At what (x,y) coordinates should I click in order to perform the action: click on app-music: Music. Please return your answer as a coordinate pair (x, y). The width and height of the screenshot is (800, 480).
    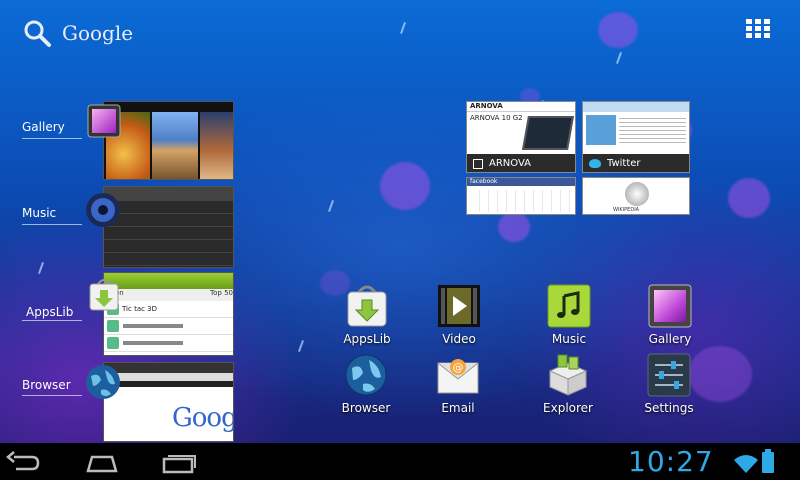
    Looking at the image, I should click on (569, 315).